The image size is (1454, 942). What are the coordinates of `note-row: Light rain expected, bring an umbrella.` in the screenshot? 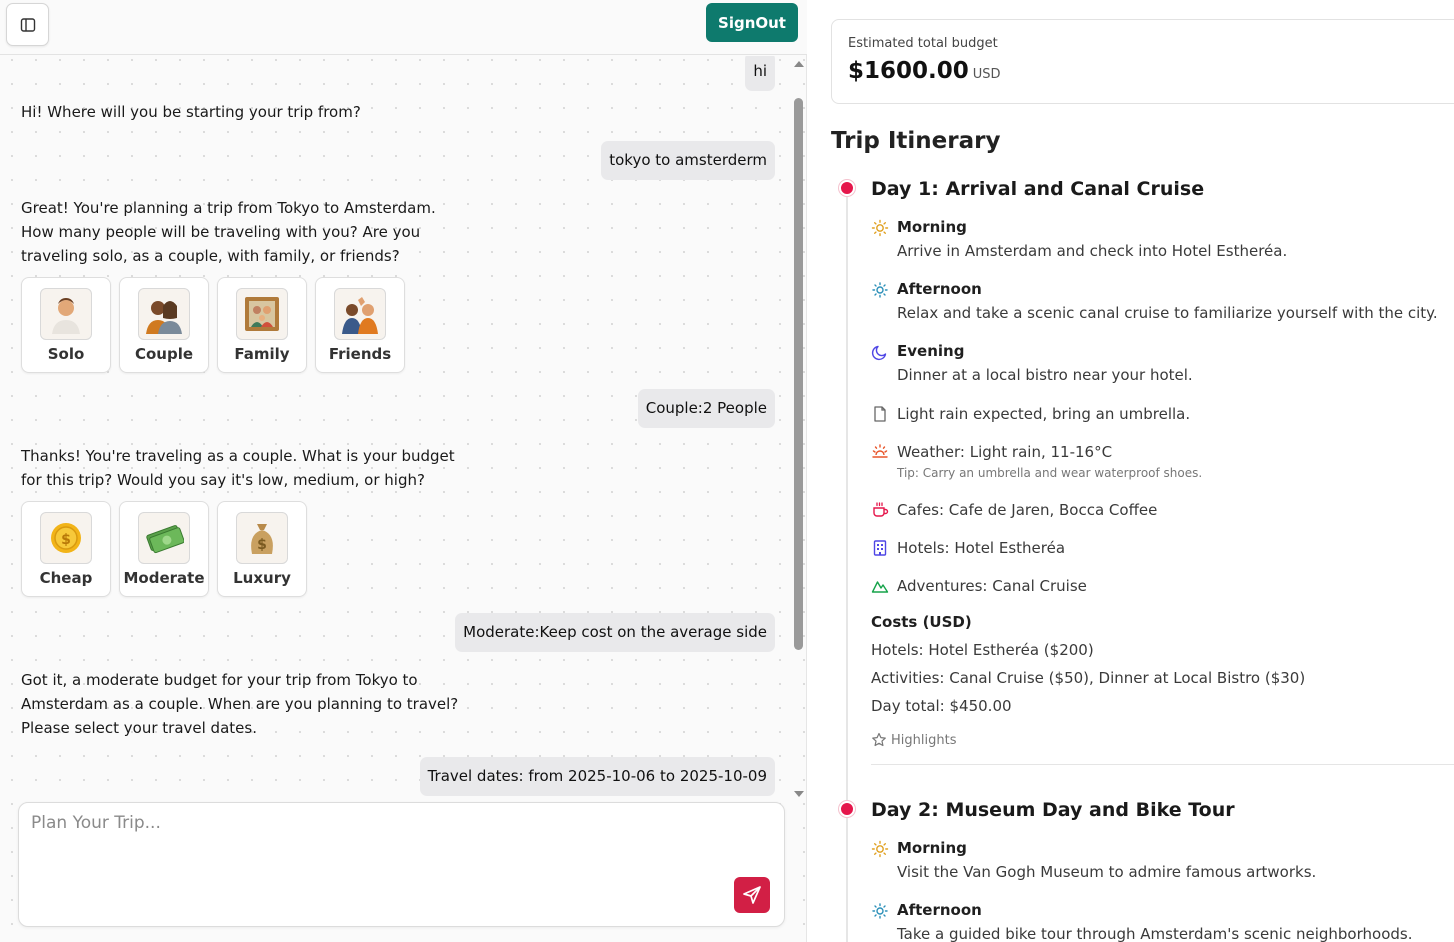 It's located at (1030, 414).